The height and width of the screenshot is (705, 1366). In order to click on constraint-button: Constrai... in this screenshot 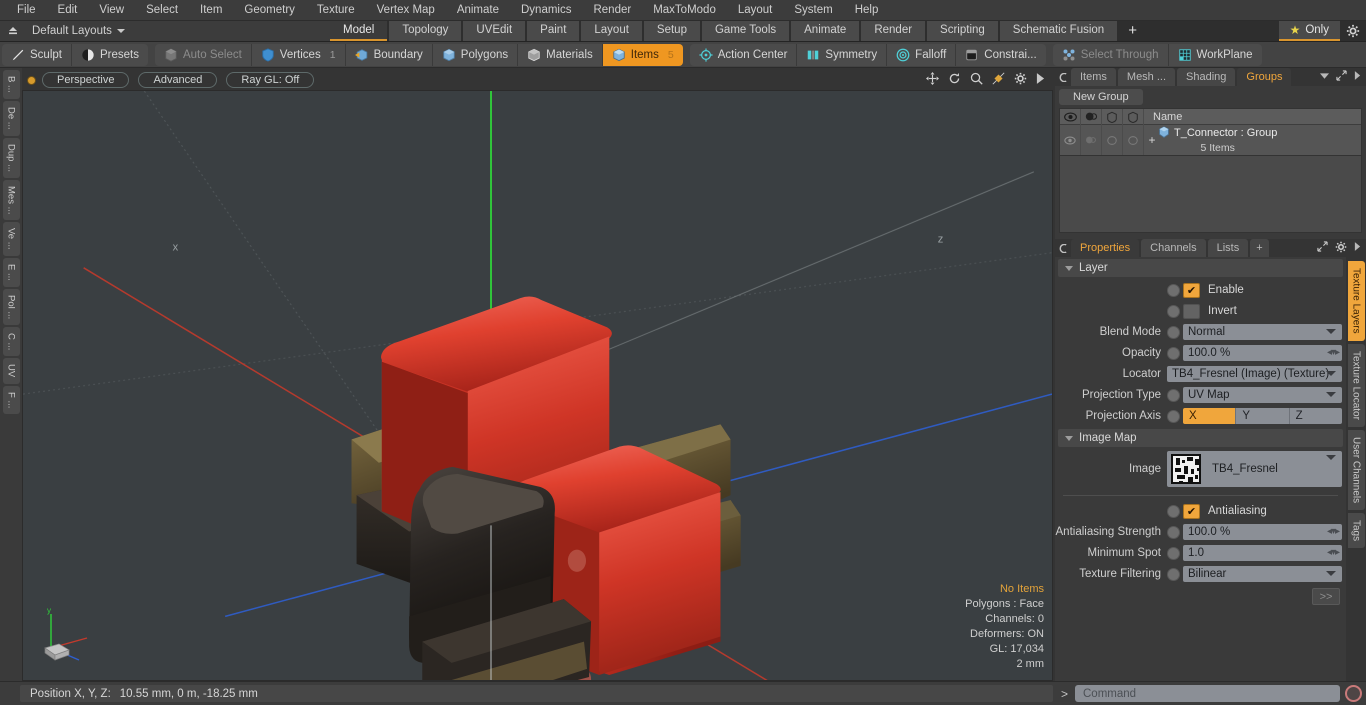, I will do `click(1000, 55)`.